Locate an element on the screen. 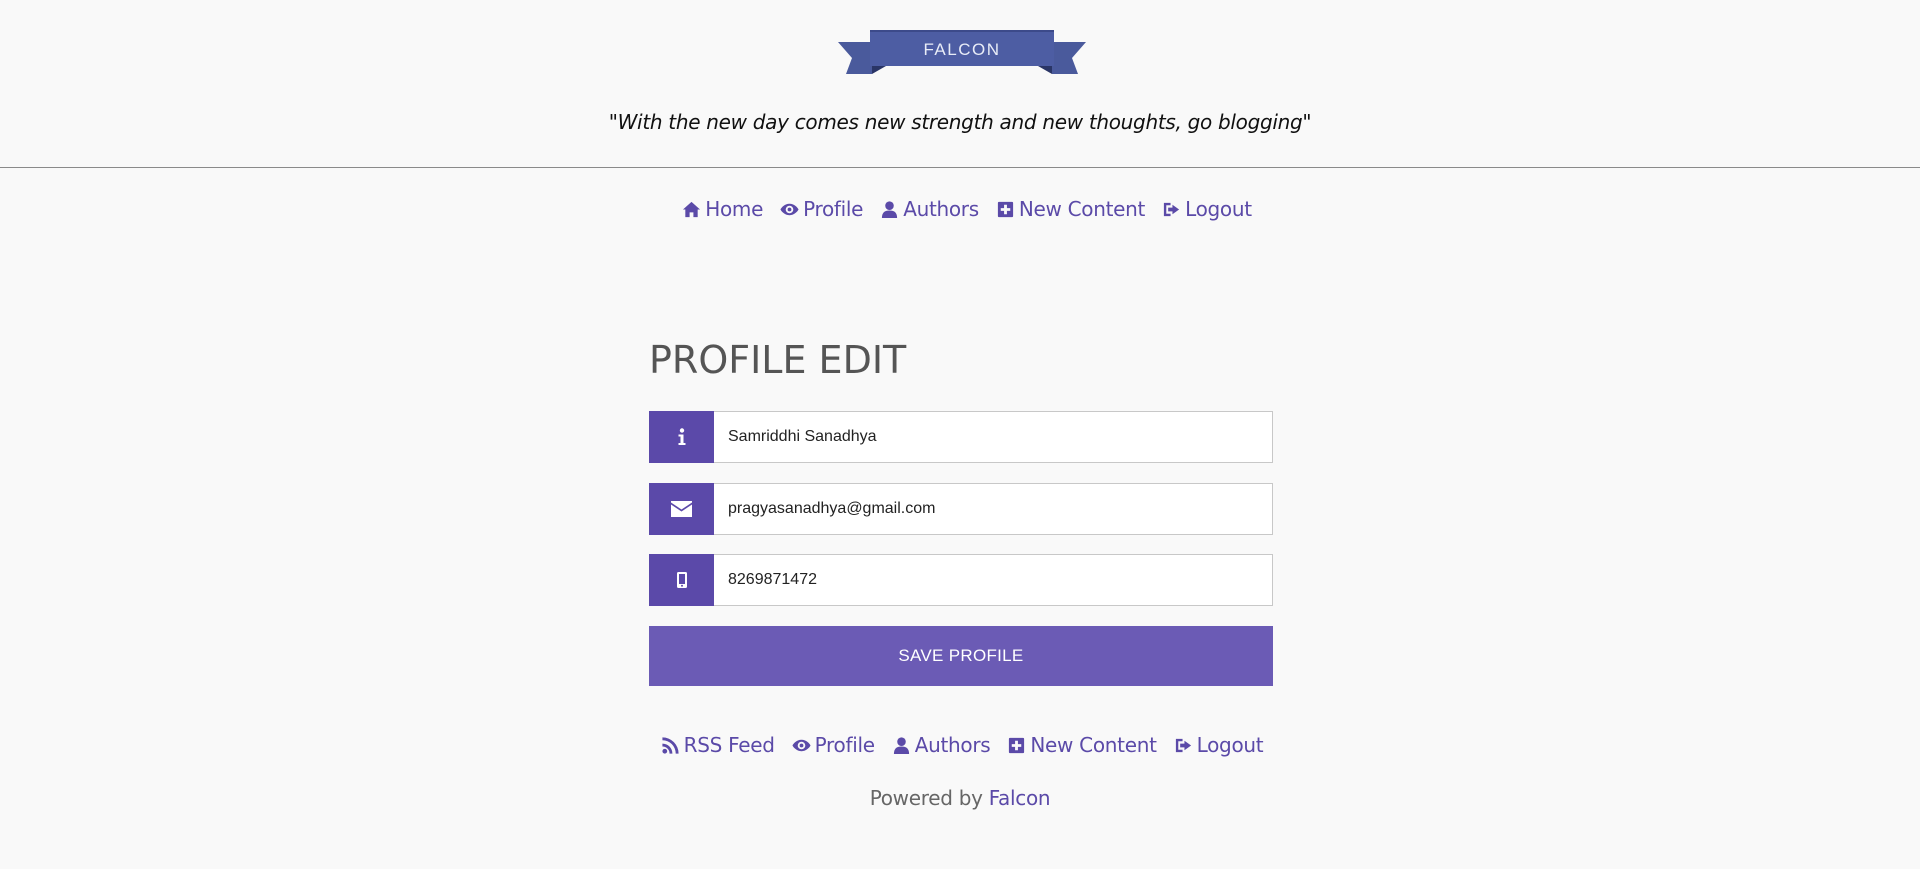 The image size is (1920, 869). nav-new-content-link: New Content is located at coordinates (1070, 209).